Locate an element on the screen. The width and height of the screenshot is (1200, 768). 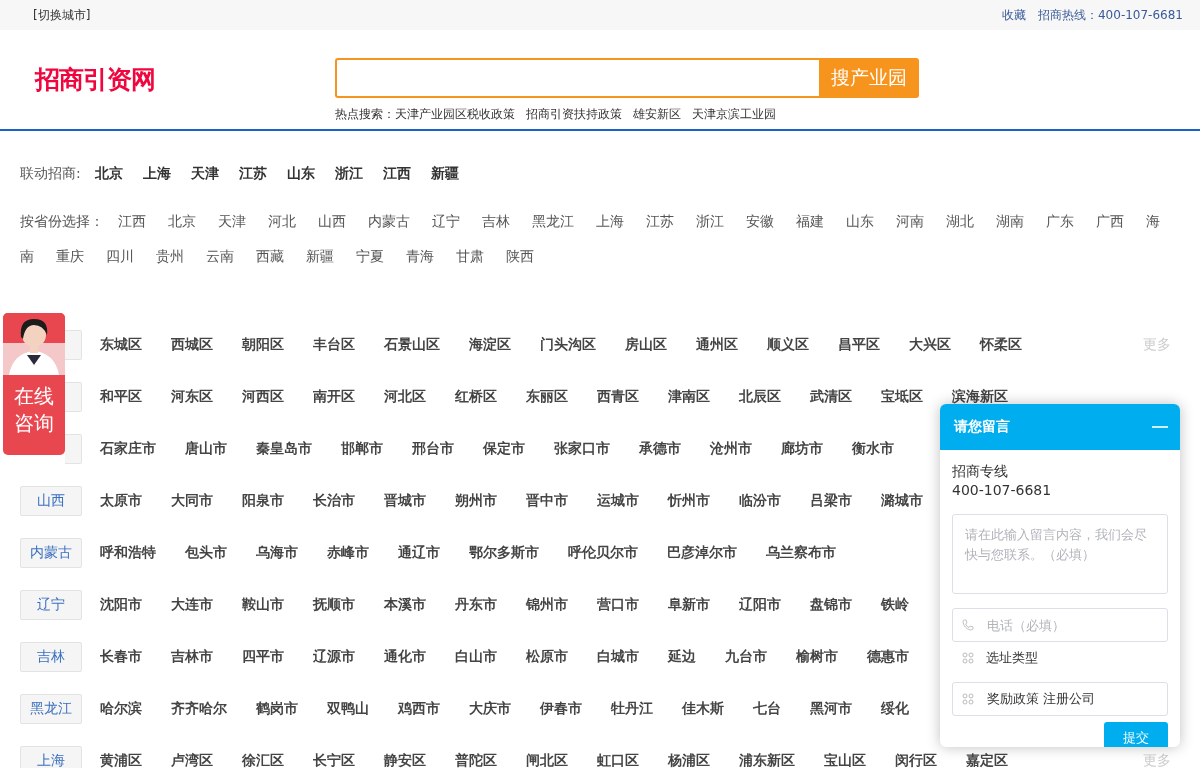
search-field is located at coordinates (577, 78).